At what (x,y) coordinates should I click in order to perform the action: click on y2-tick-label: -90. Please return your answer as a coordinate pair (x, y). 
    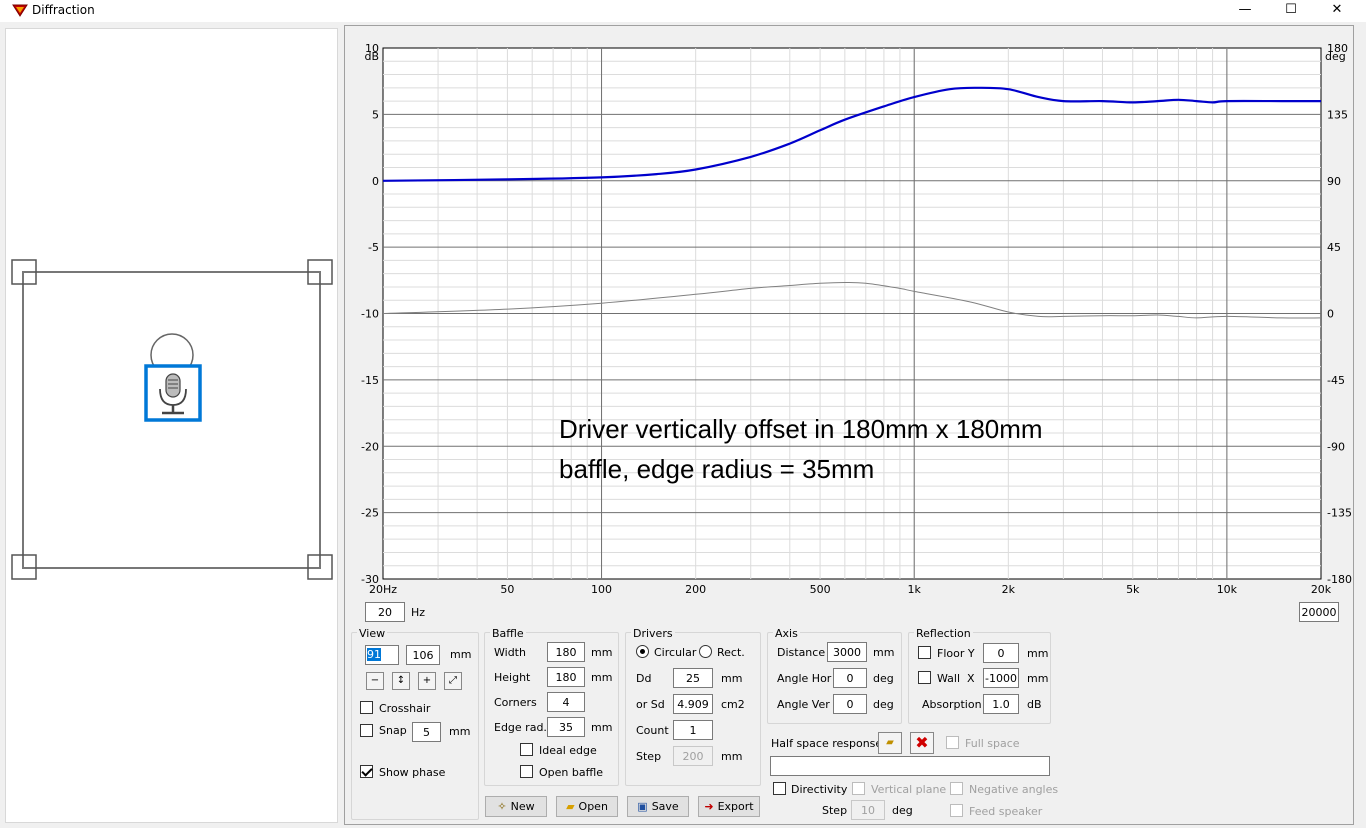
    Looking at the image, I should click on (1336, 446).